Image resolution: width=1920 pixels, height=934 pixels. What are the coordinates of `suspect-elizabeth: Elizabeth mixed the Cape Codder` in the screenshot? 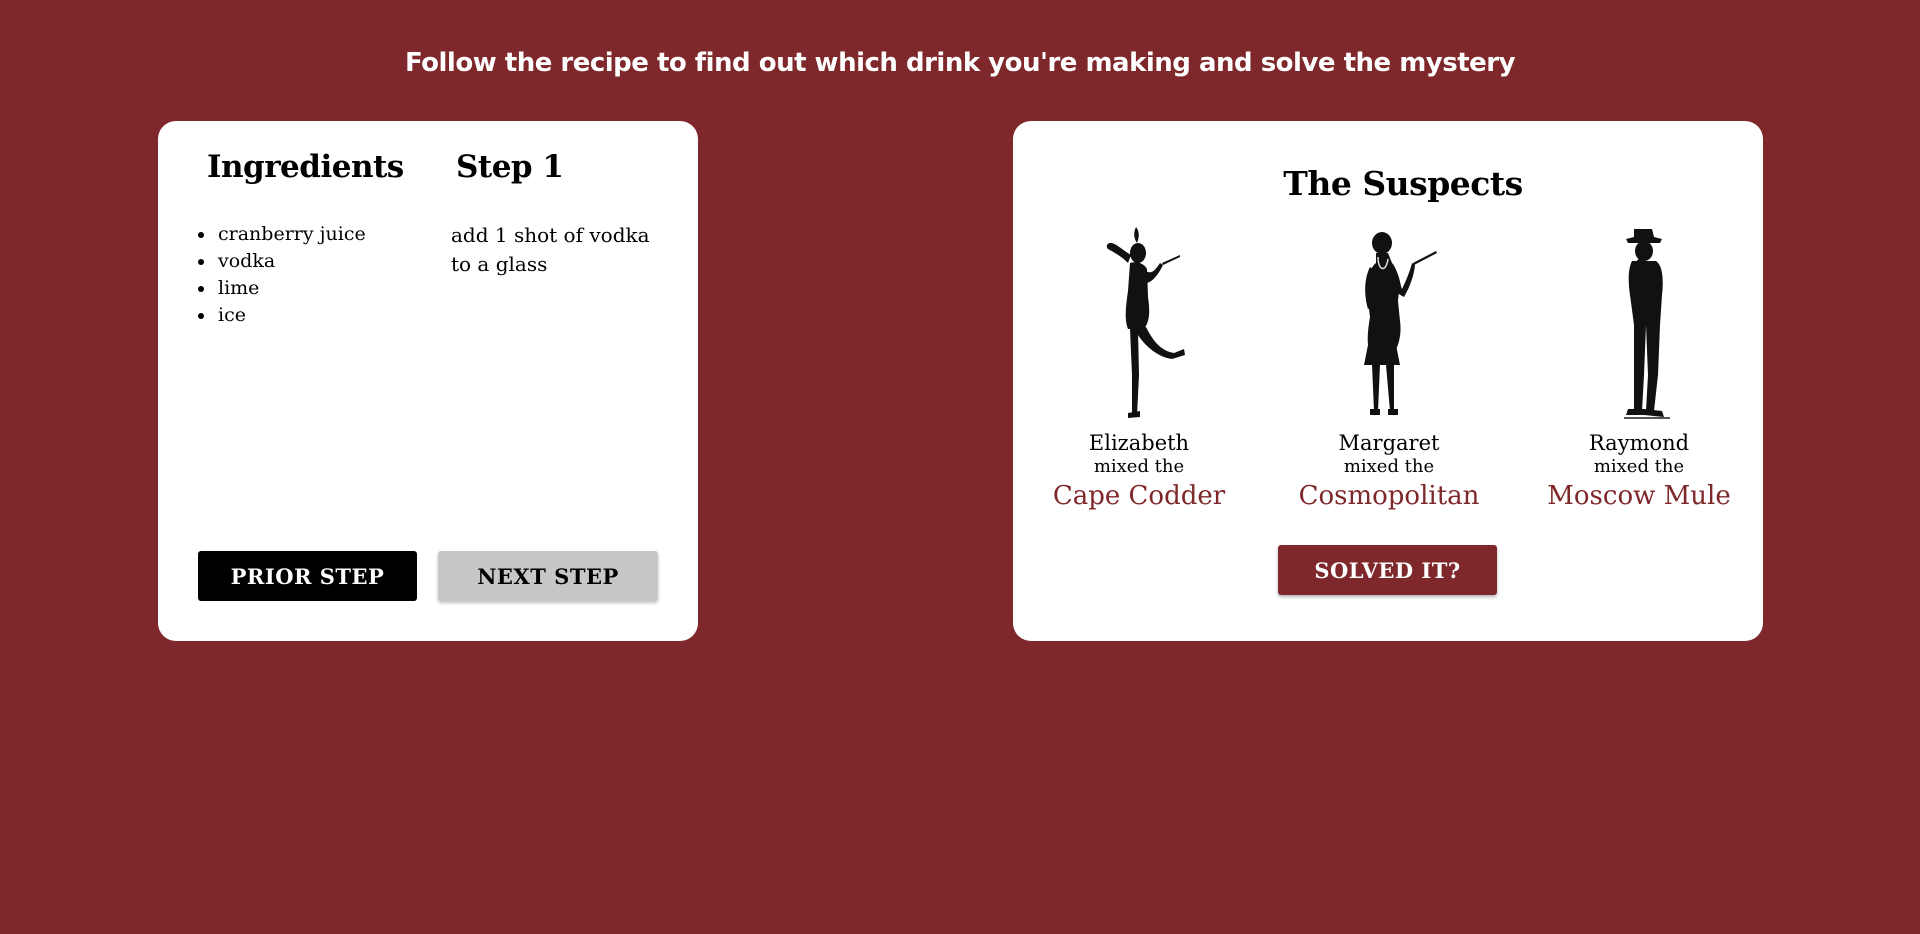 It's located at (1139, 369).